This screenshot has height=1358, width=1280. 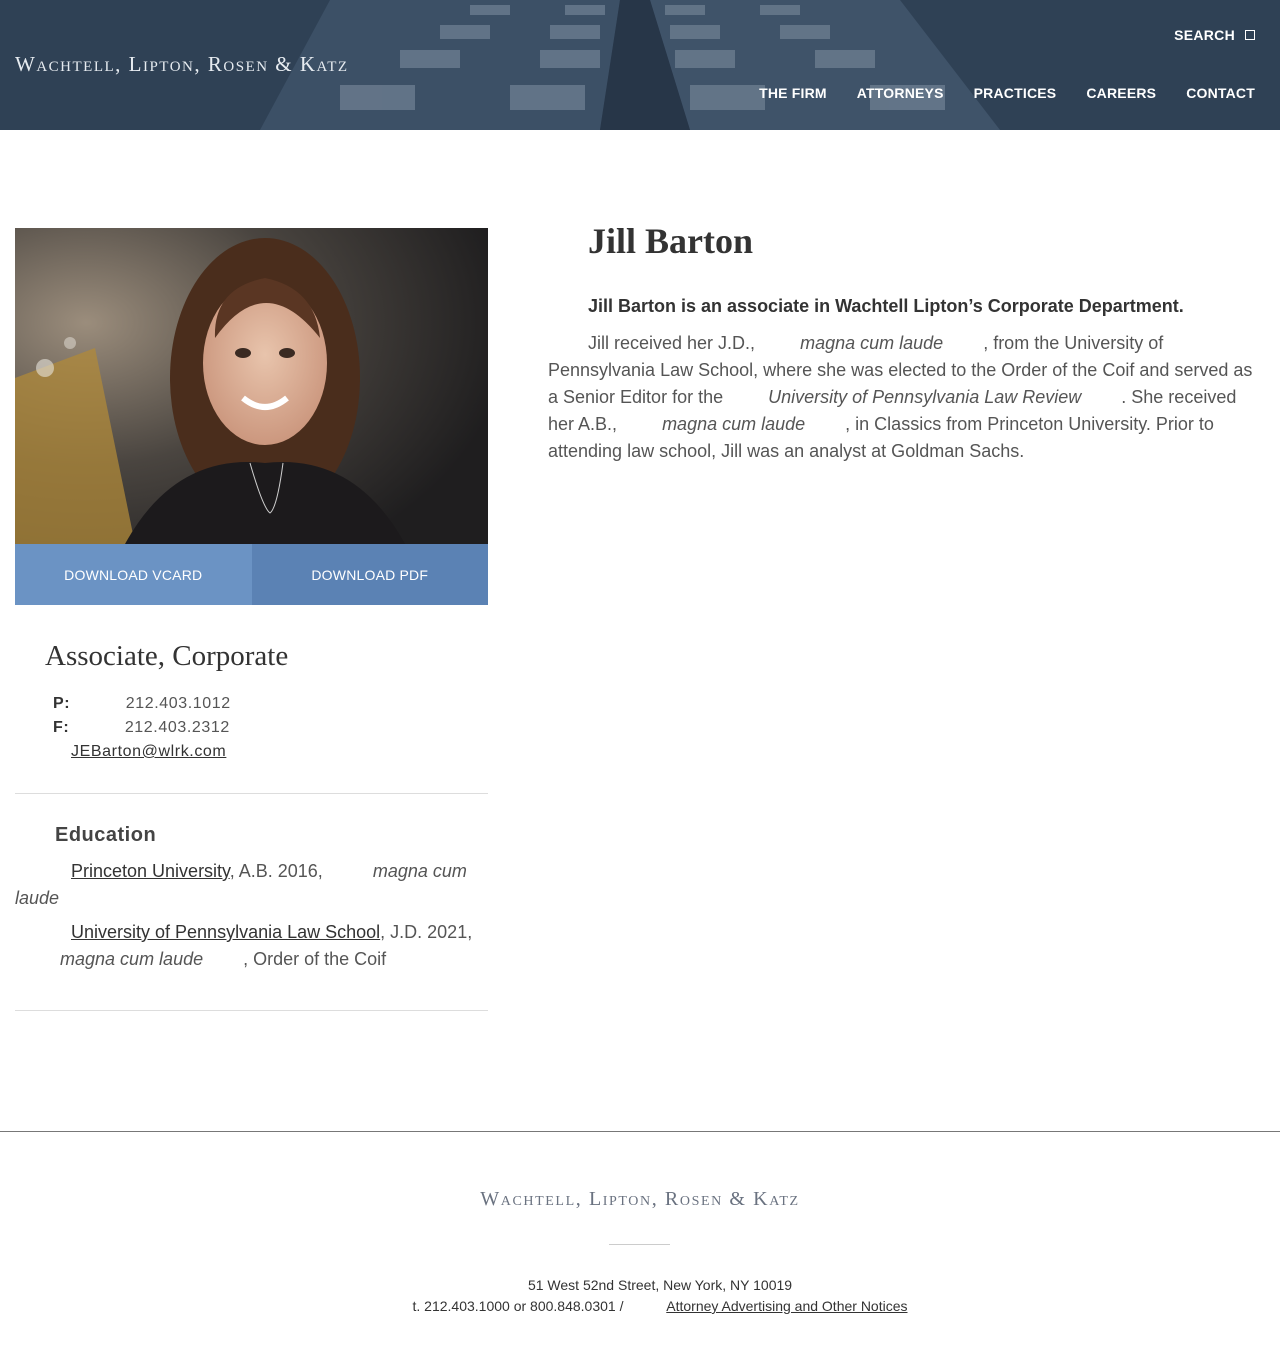 What do you see at coordinates (1204, 35) in the screenshot?
I see `search-label: SEARCH` at bounding box center [1204, 35].